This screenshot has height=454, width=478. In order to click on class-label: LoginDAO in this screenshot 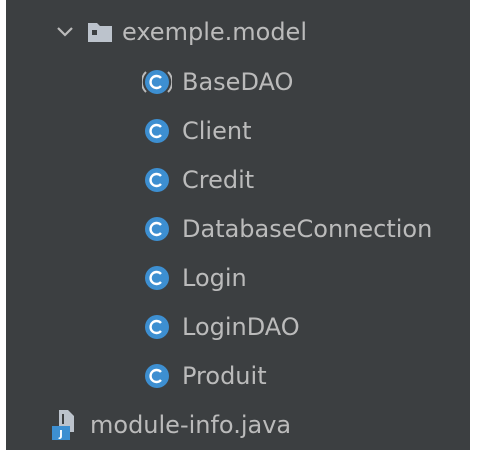, I will do `click(241, 327)`.